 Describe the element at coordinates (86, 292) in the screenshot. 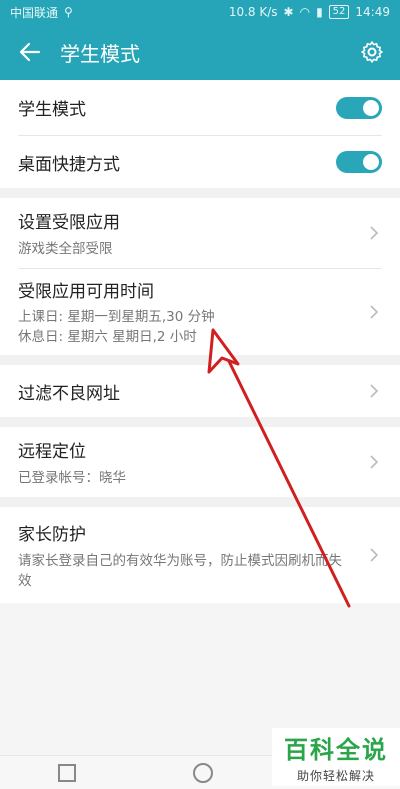

I see `usage-time-label: 受限应用可用时间` at that location.